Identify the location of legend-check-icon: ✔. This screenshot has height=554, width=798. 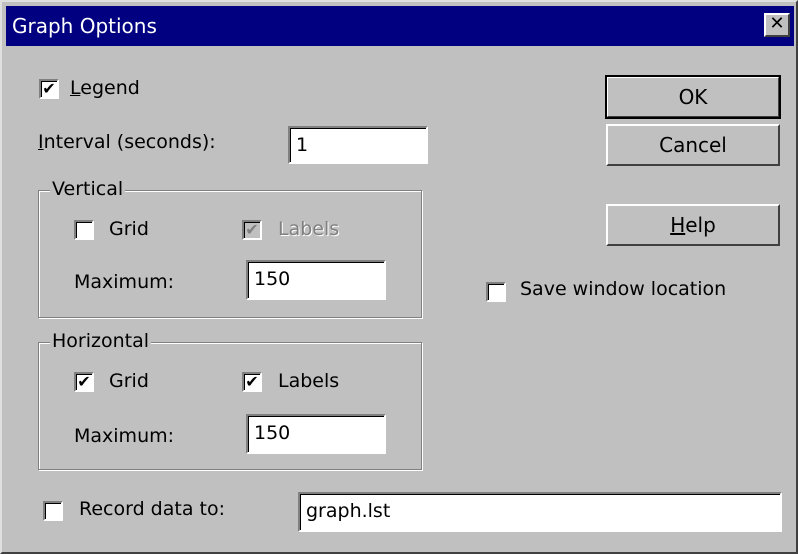
(49, 88).